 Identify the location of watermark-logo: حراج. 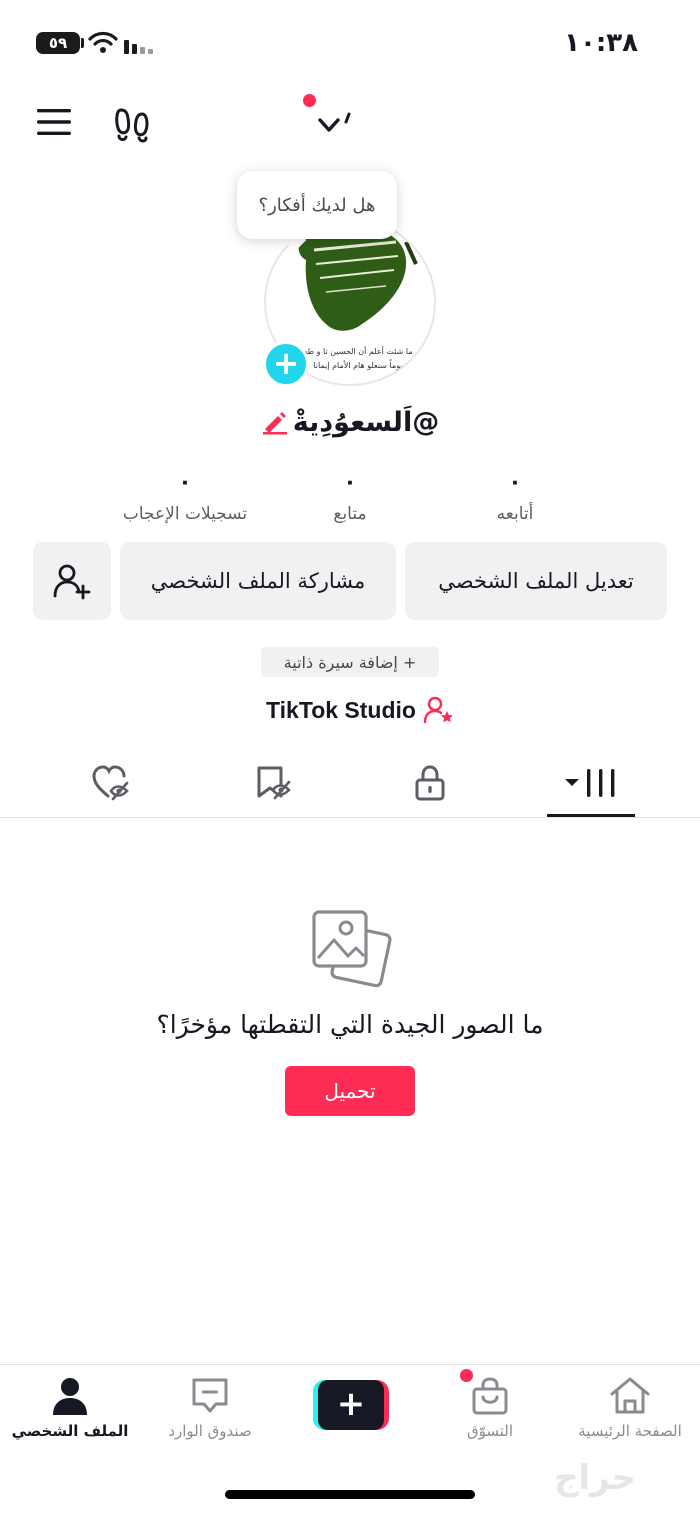
(595, 1478).